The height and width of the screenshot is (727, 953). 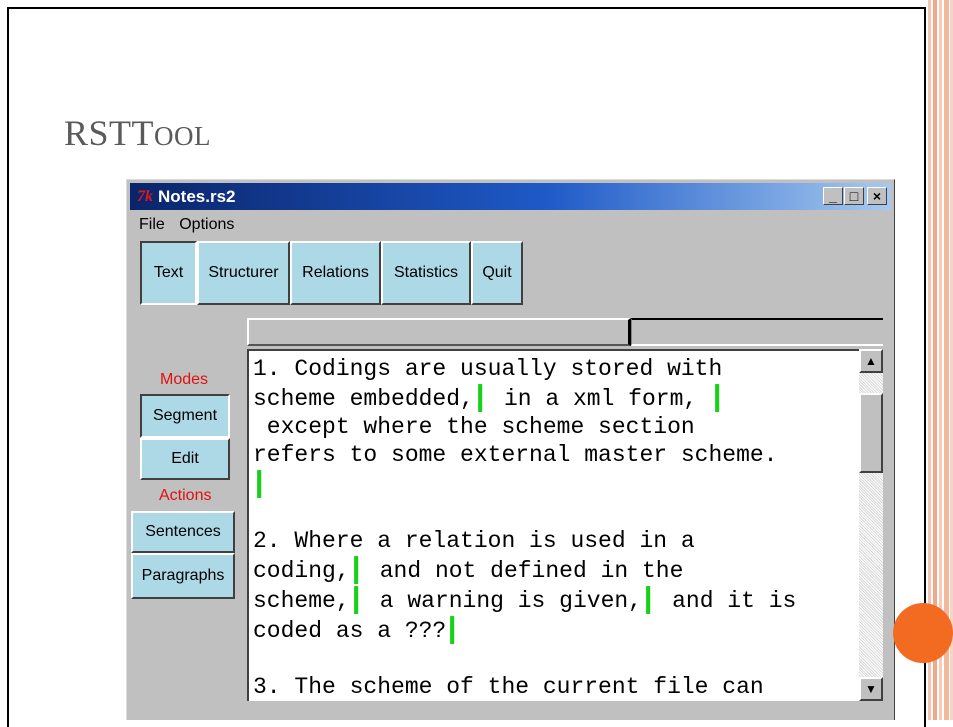 What do you see at coordinates (474, 541) in the screenshot?
I see `text-line: 2. Where a relation is used in a` at bounding box center [474, 541].